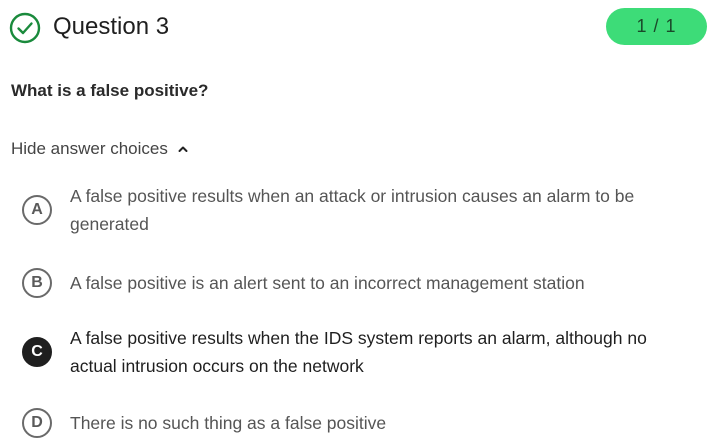 The height and width of the screenshot is (440, 721). What do you see at coordinates (37, 210) in the screenshot?
I see `choice-letter-a: A` at bounding box center [37, 210].